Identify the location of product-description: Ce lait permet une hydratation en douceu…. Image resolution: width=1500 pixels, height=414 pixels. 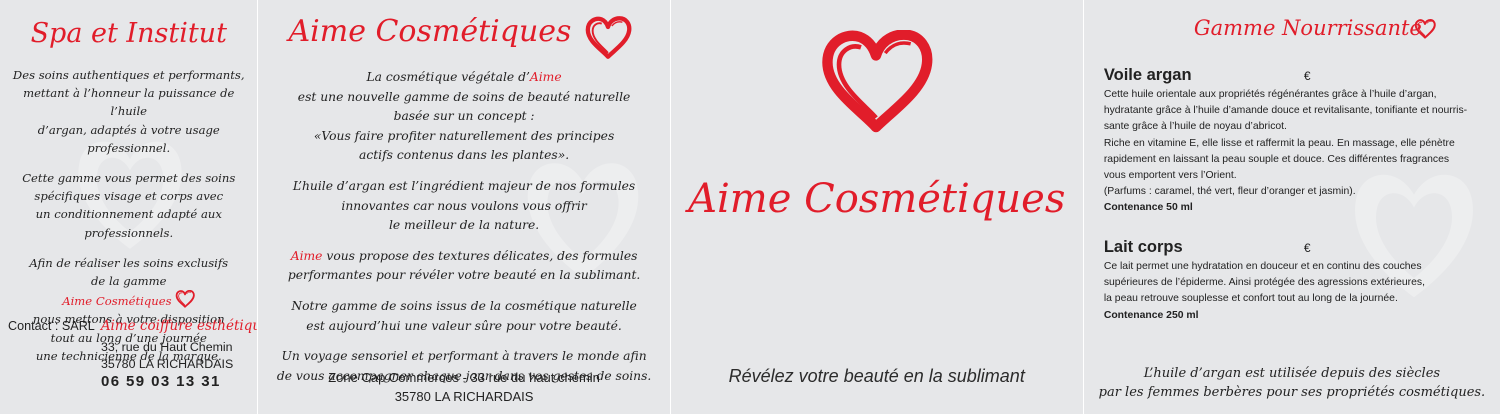
(1293, 283).